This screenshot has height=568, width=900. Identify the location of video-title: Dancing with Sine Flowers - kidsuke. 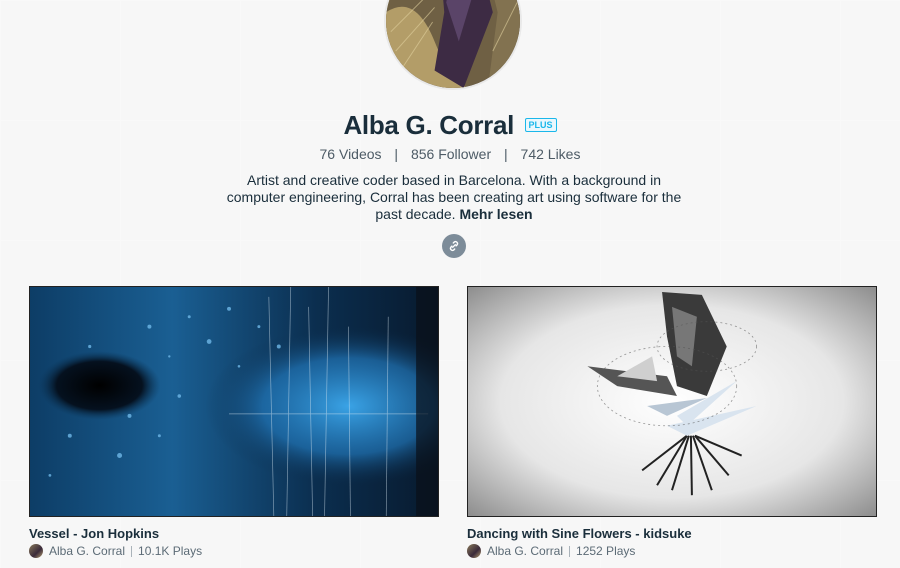
(672, 533).